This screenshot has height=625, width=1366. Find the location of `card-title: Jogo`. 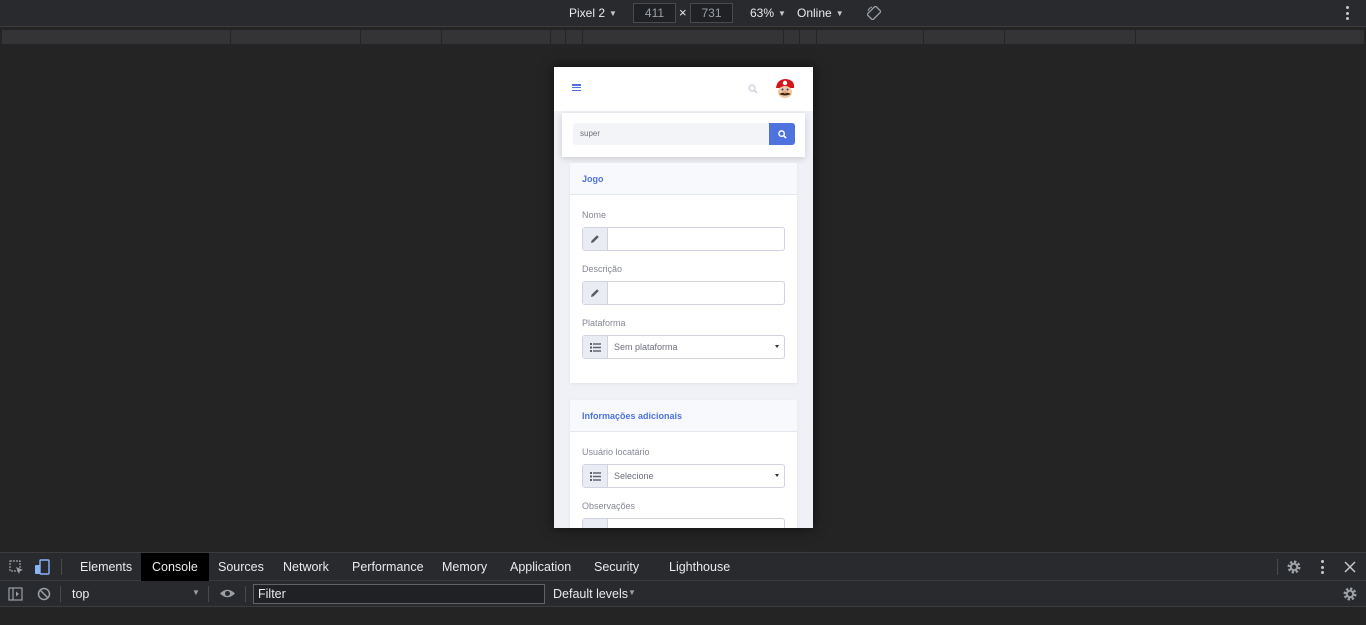

card-title: Jogo is located at coordinates (683, 179).